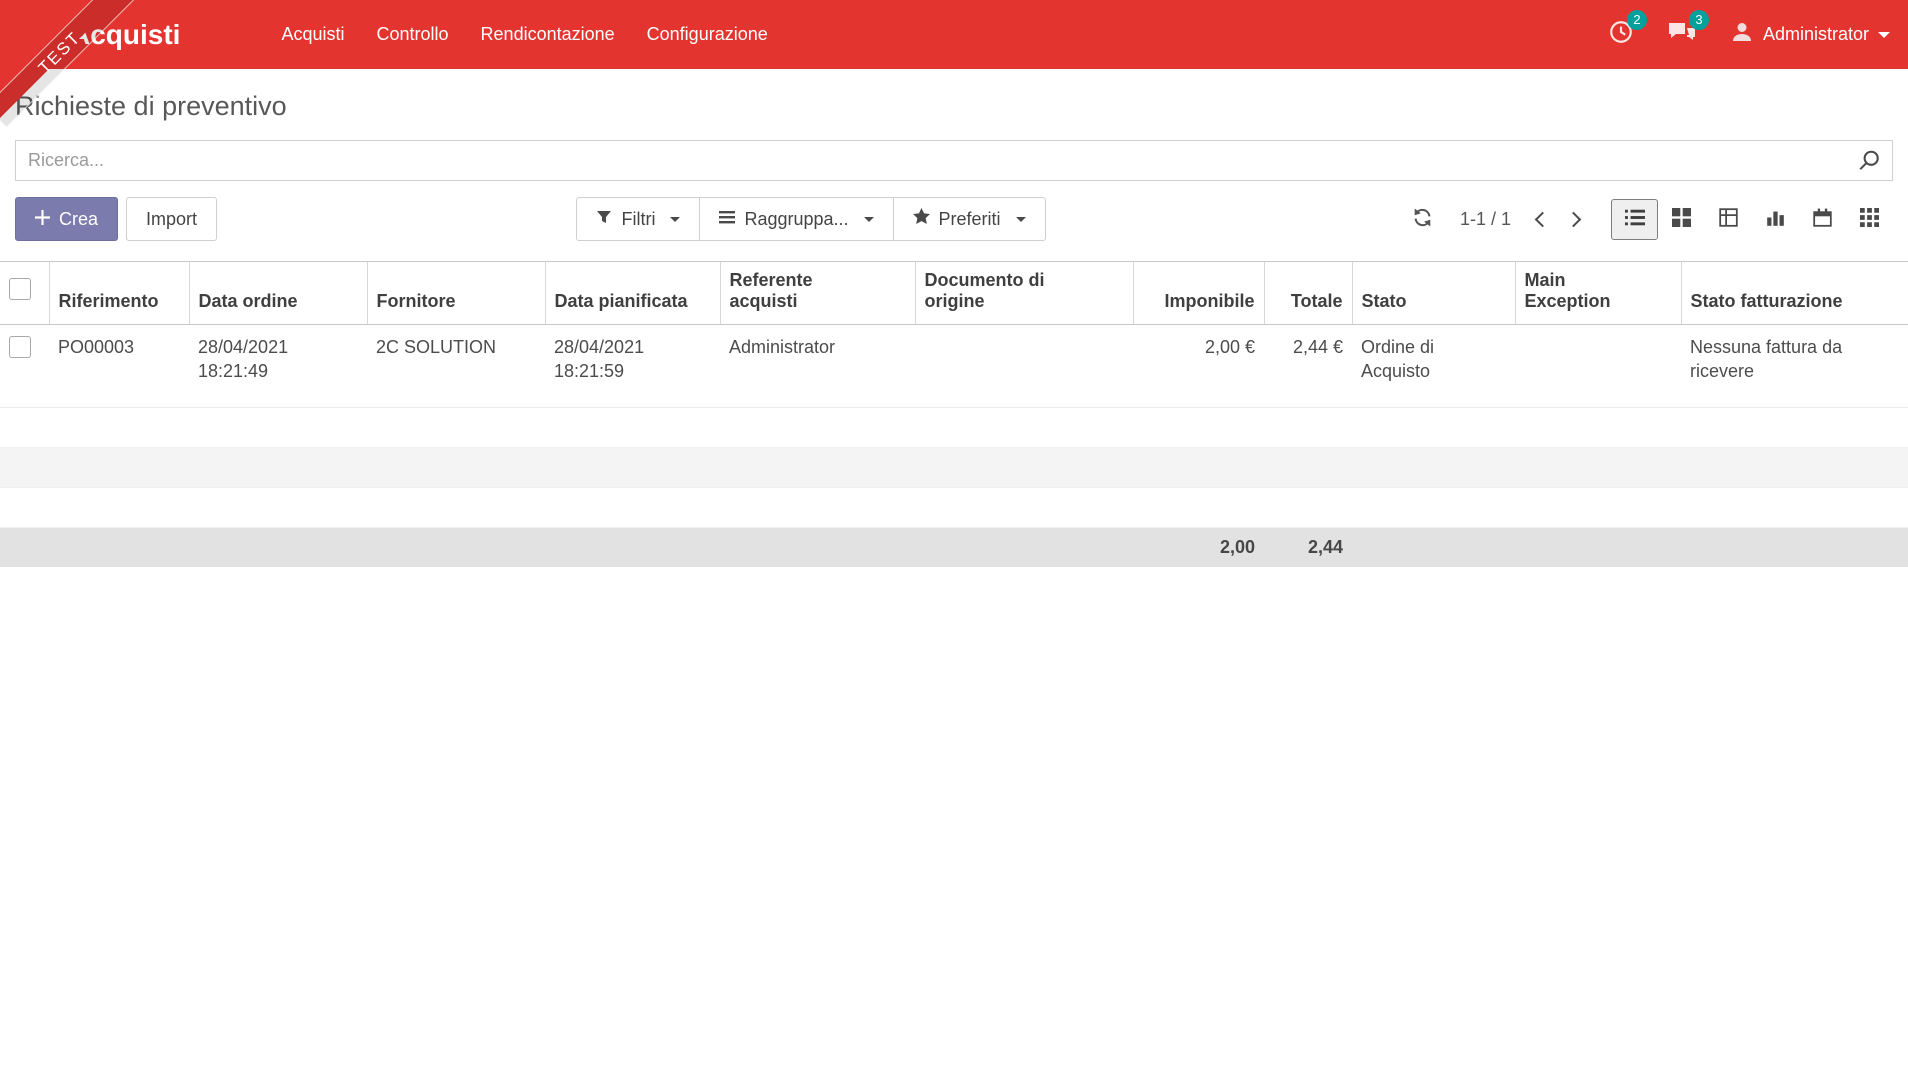 The height and width of the screenshot is (1079, 1908). I want to click on filter-funnel-icon, so click(604, 219).